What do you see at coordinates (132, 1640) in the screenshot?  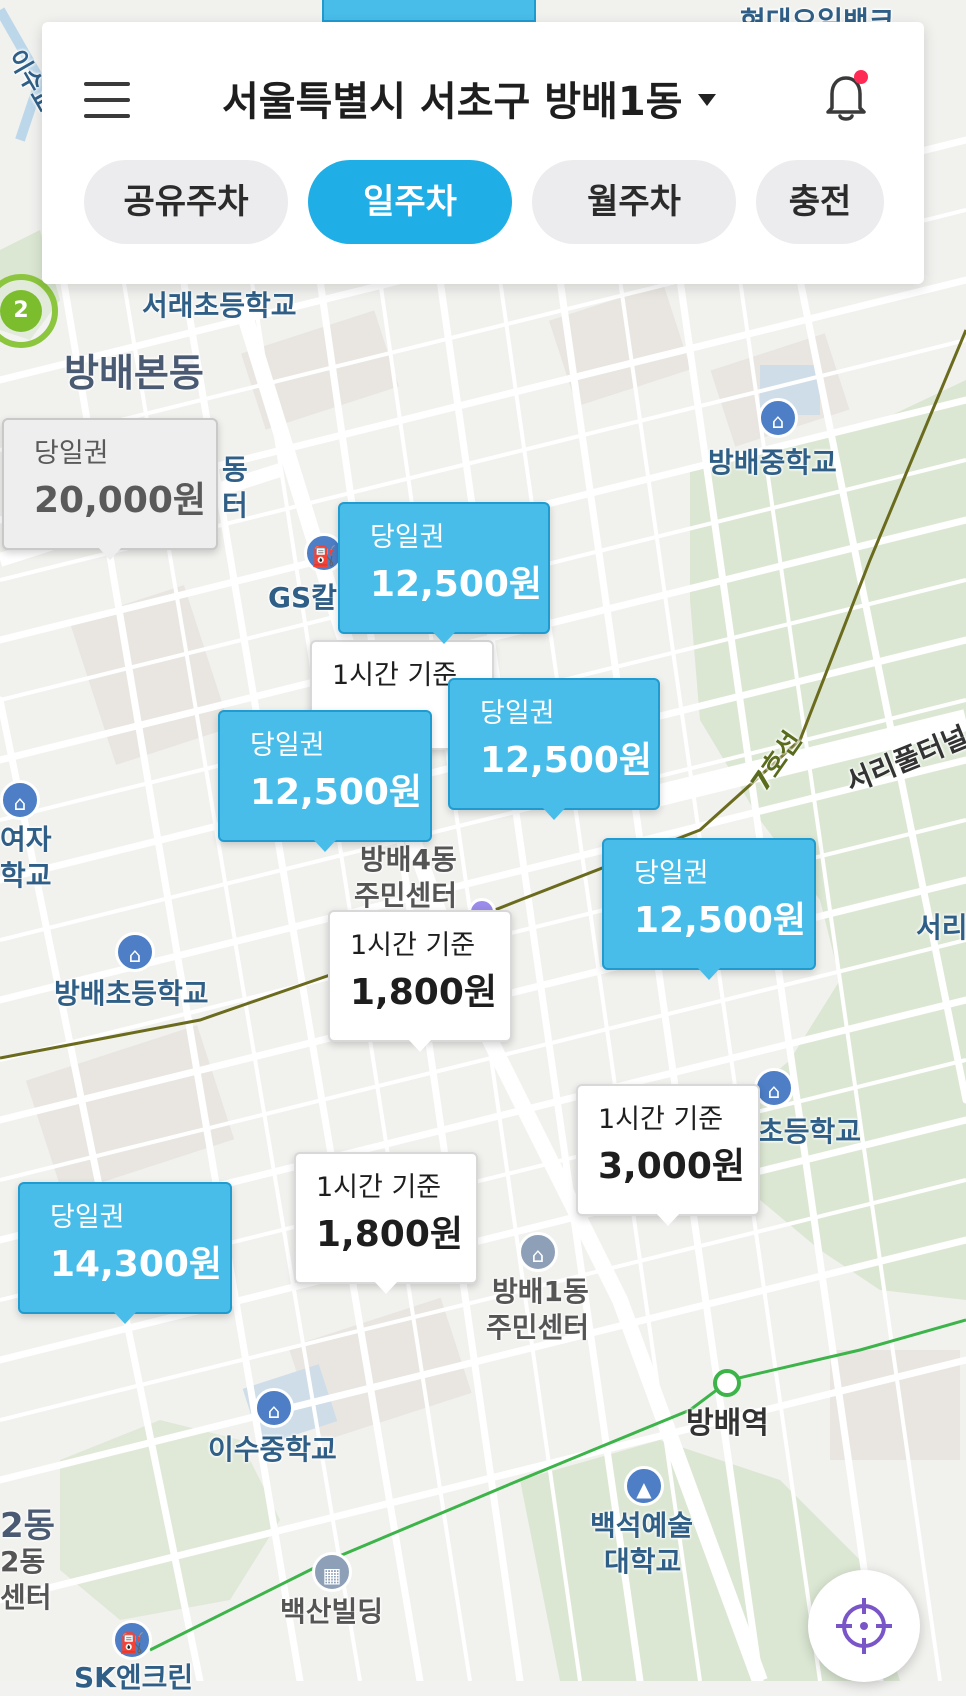 I see `gas-station-icon: ⛽` at bounding box center [132, 1640].